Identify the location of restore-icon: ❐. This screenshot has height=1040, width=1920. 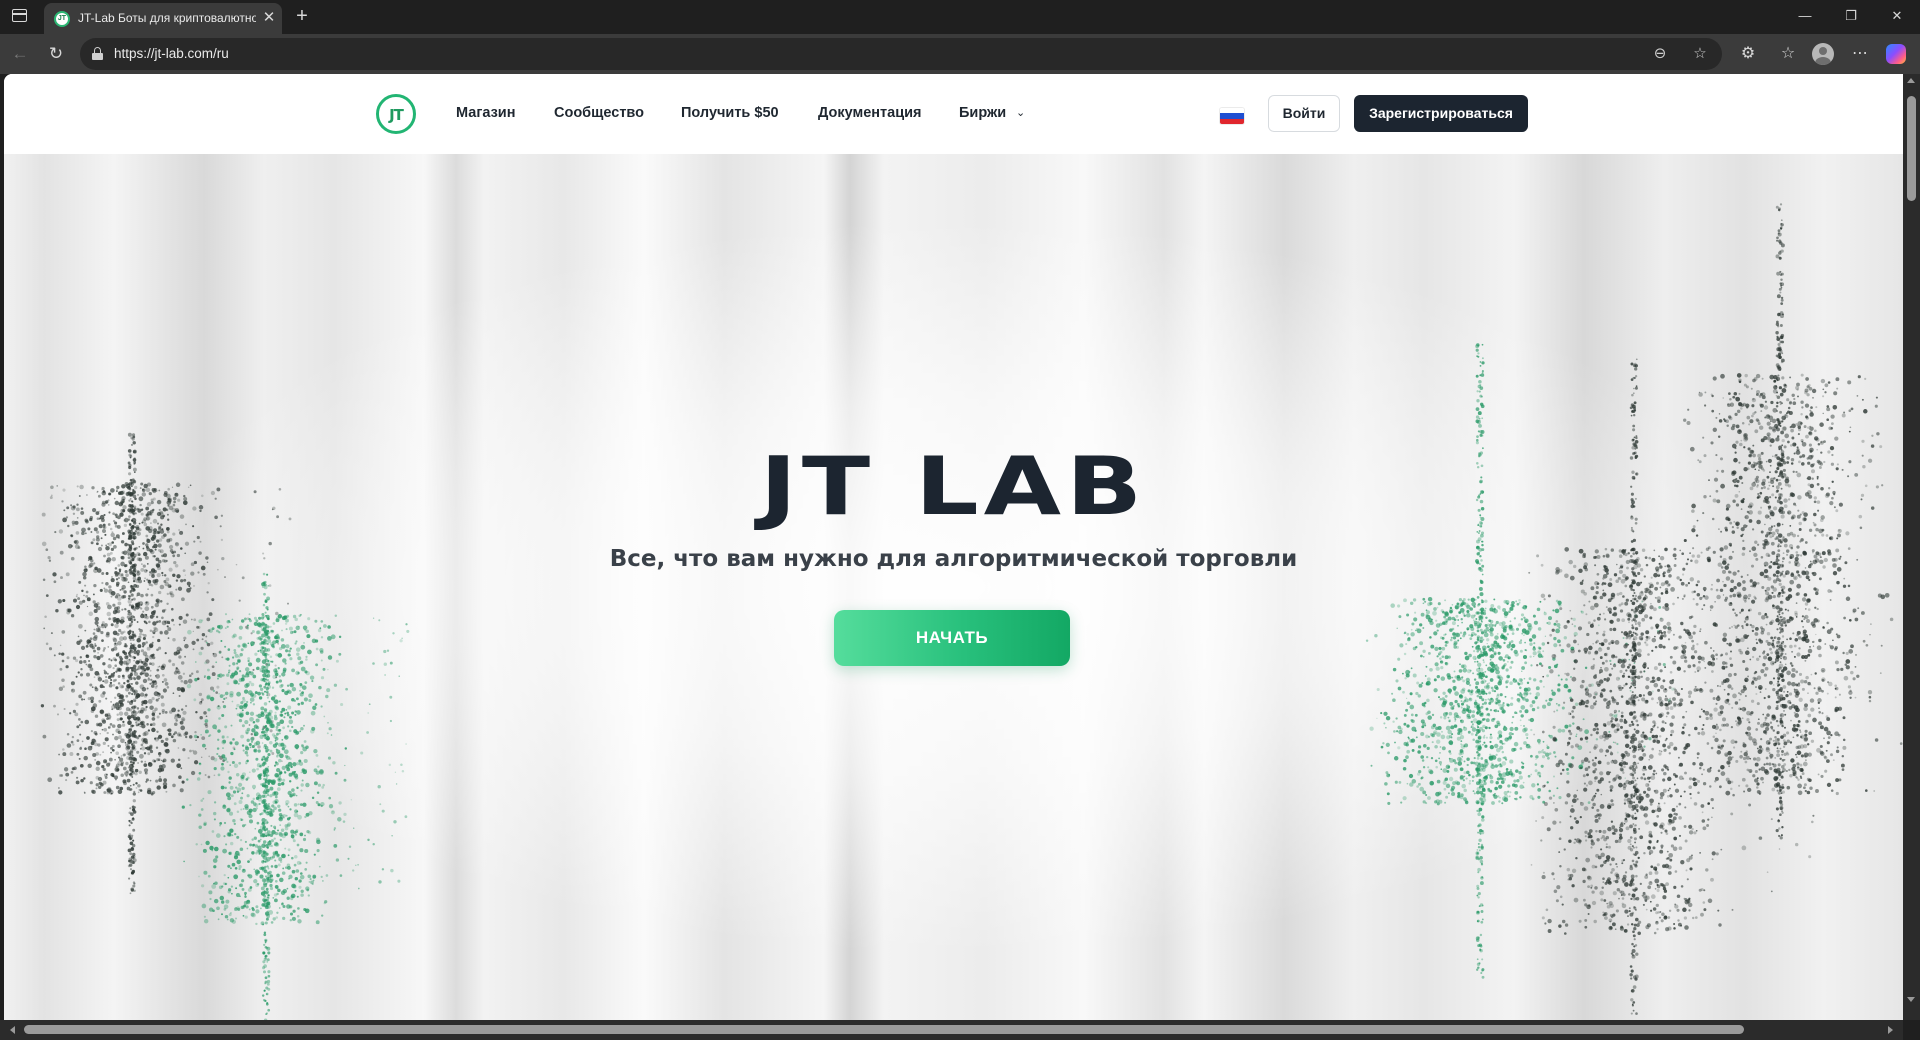
(1851, 16).